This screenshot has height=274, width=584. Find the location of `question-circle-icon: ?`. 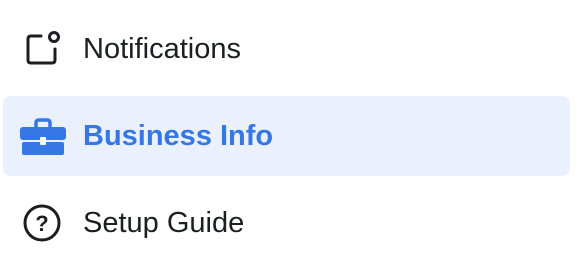

question-circle-icon: ? is located at coordinates (43, 223).